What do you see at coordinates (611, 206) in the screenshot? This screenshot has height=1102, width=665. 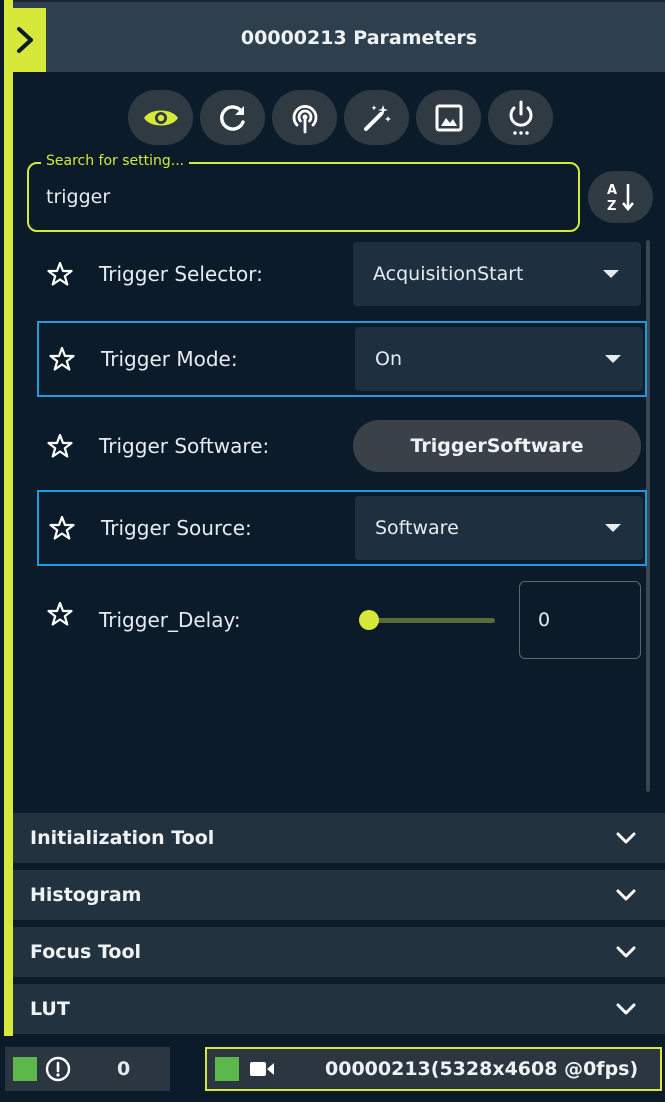 I see `svg-text: Z` at bounding box center [611, 206].